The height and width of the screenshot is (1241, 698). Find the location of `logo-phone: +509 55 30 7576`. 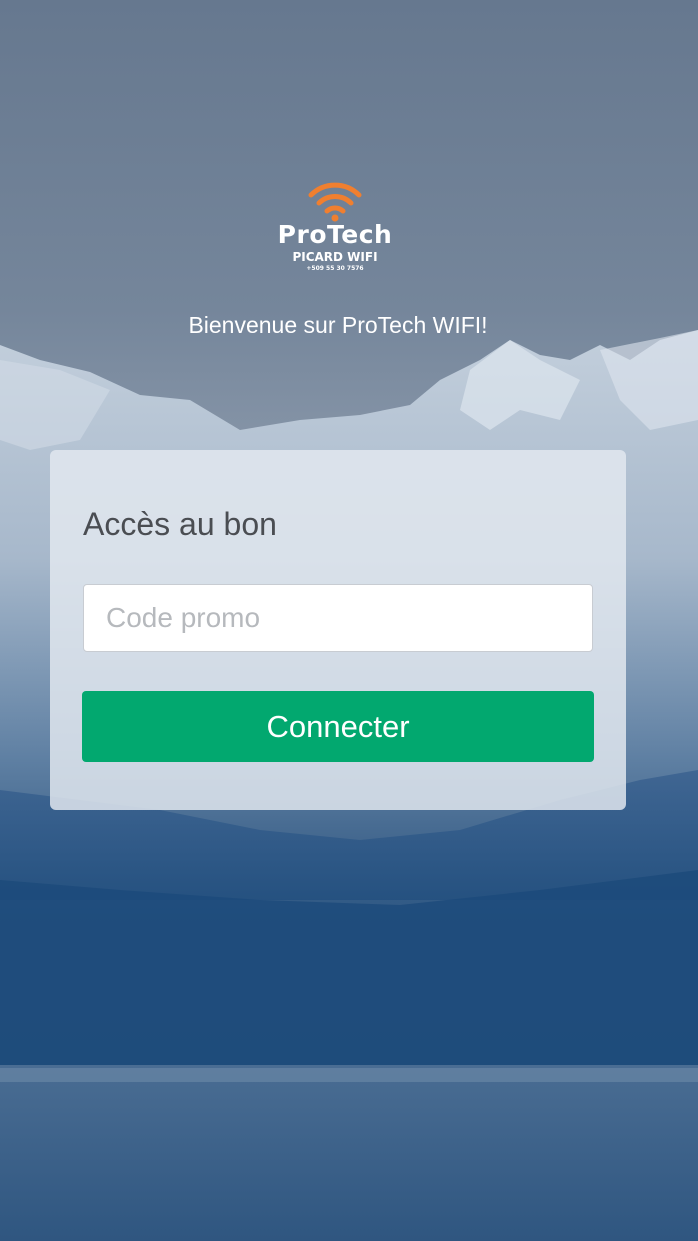

logo-phone: +509 55 30 7576 is located at coordinates (335, 268).